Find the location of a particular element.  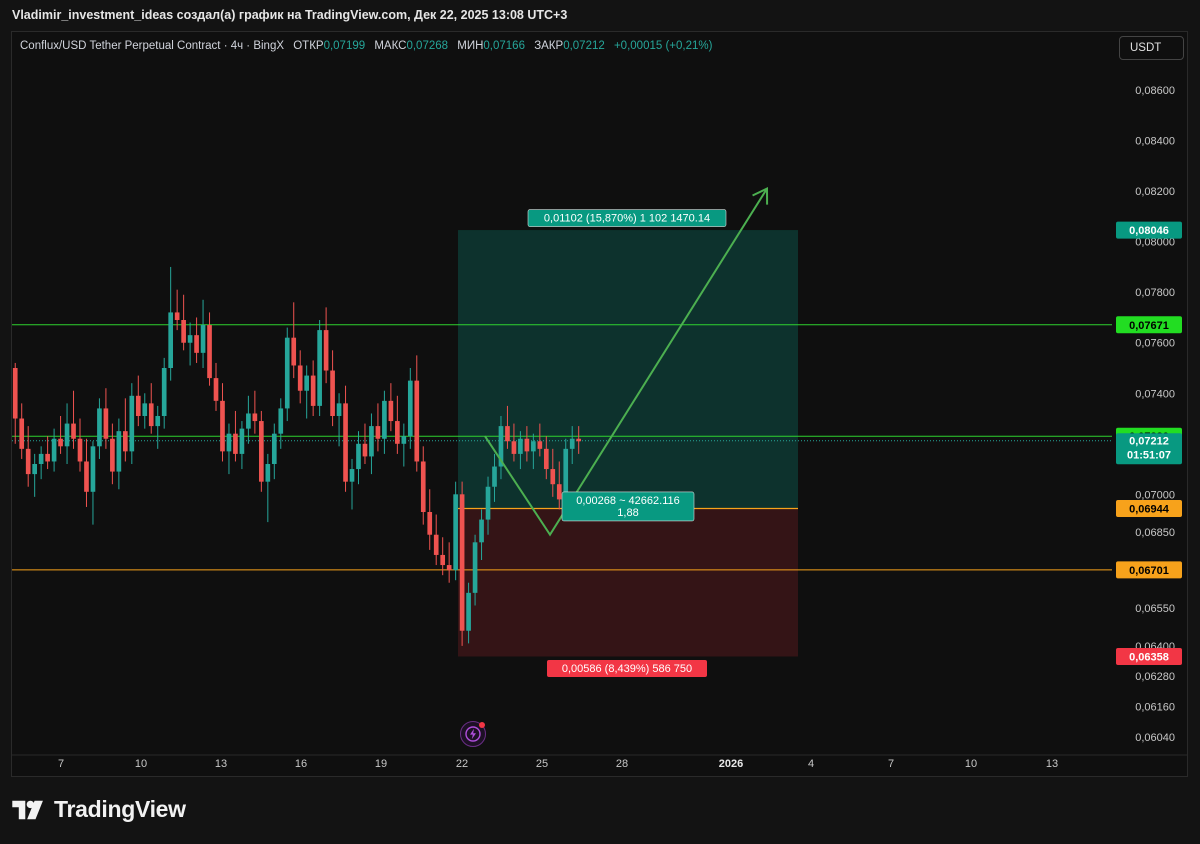

risk-reward-label-text: 1,88 is located at coordinates (627, 513).